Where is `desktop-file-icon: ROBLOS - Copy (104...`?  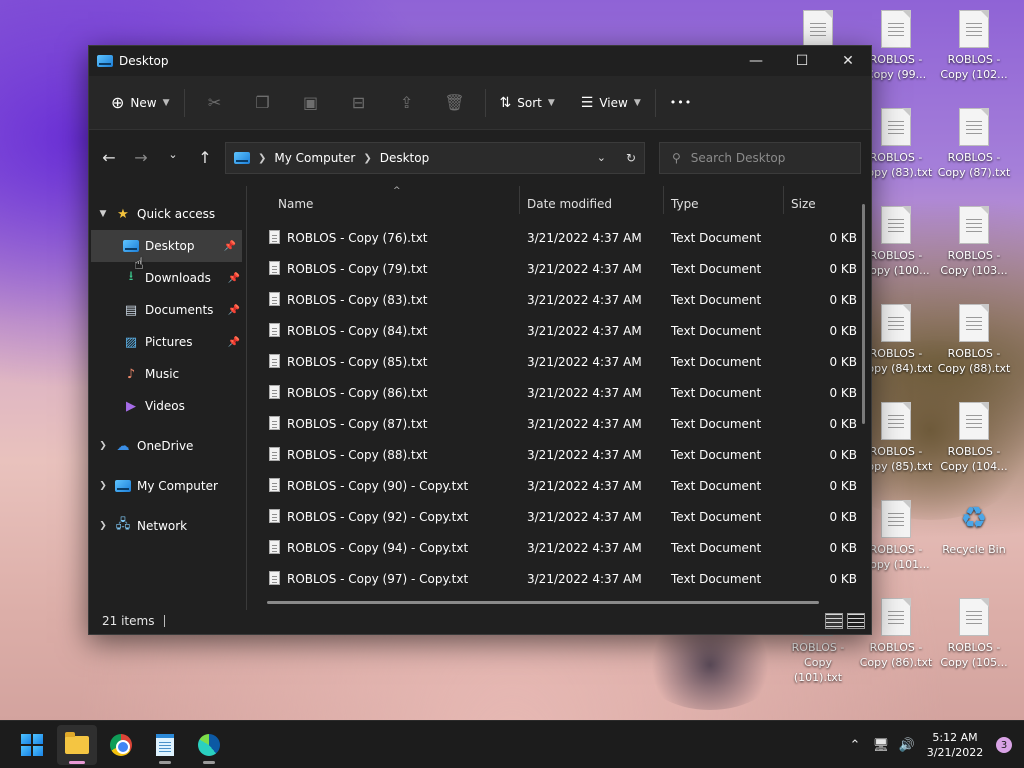
desktop-file-icon: ROBLOS - Copy (104... is located at coordinates (974, 438).